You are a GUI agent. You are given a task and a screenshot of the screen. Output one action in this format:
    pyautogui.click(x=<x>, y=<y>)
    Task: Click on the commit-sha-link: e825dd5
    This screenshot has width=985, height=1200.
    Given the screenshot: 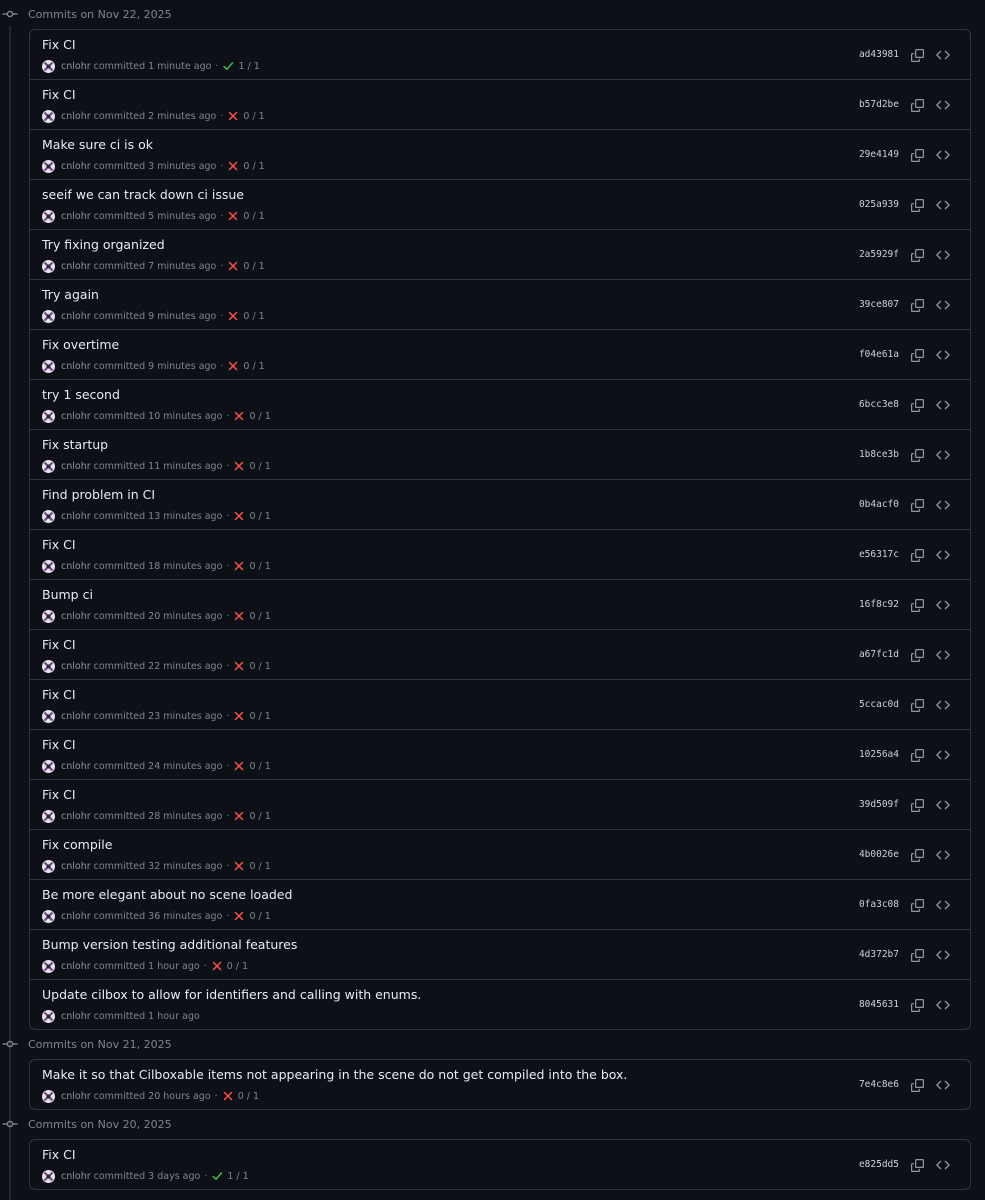 What is the action you would take?
    pyautogui.click(x=879, y=1164)
    